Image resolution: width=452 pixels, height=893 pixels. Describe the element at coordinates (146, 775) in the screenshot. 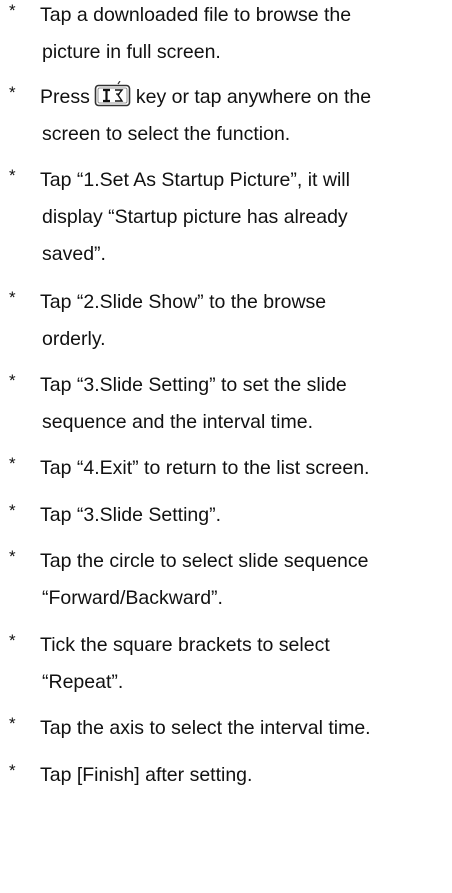

I see `item-text: Tap [Finish] after setting.` at that location.